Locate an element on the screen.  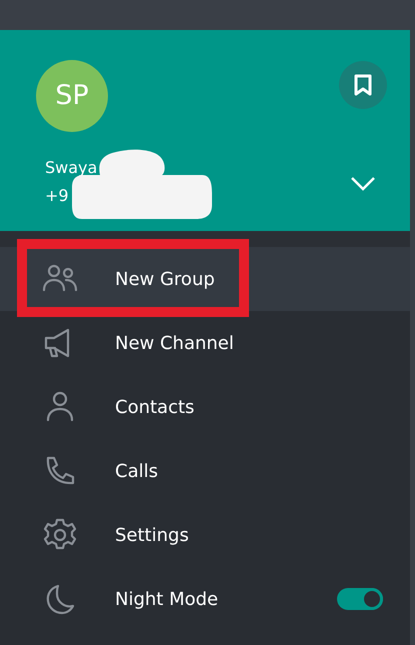
saved-messages-button is located at coordinates (363, 85).